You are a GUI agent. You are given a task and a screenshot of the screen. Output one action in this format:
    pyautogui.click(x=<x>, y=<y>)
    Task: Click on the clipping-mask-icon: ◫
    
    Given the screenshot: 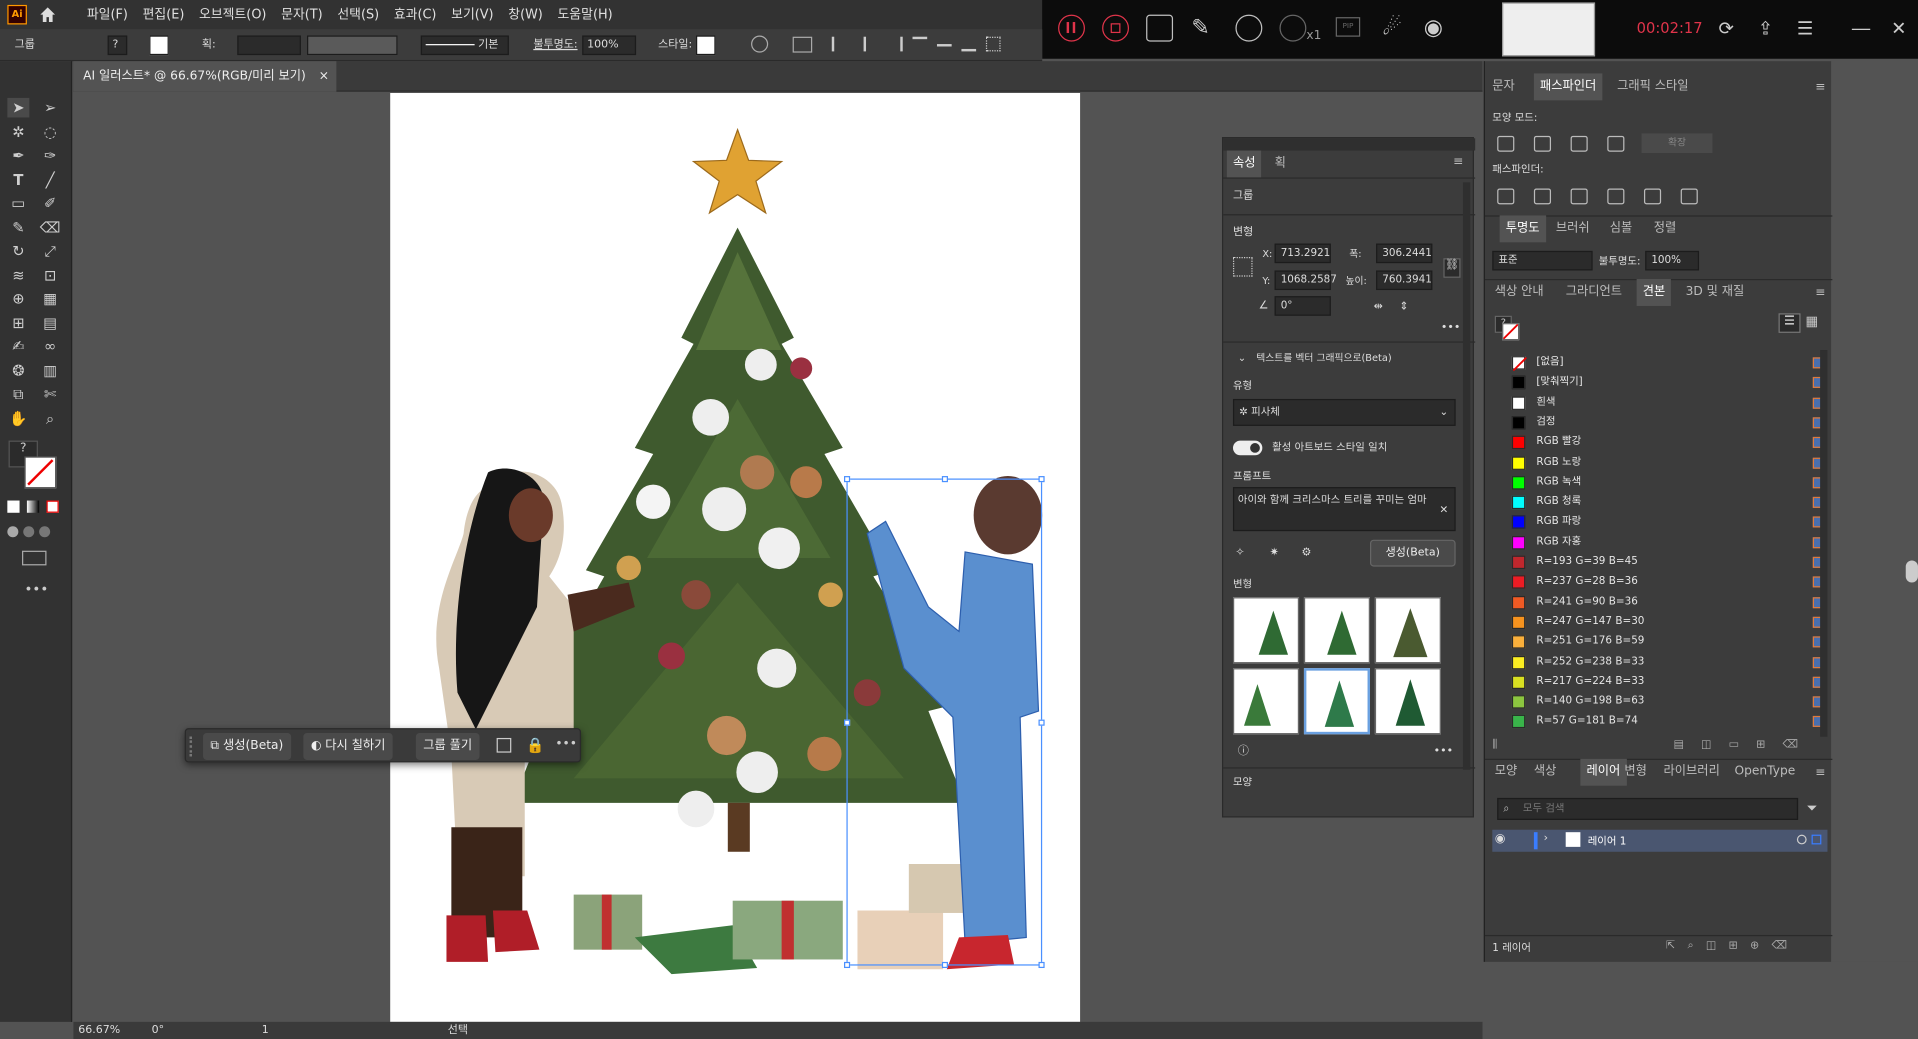 What is the action you would take?
    pyautogui.click(x=1711, y=947)
    